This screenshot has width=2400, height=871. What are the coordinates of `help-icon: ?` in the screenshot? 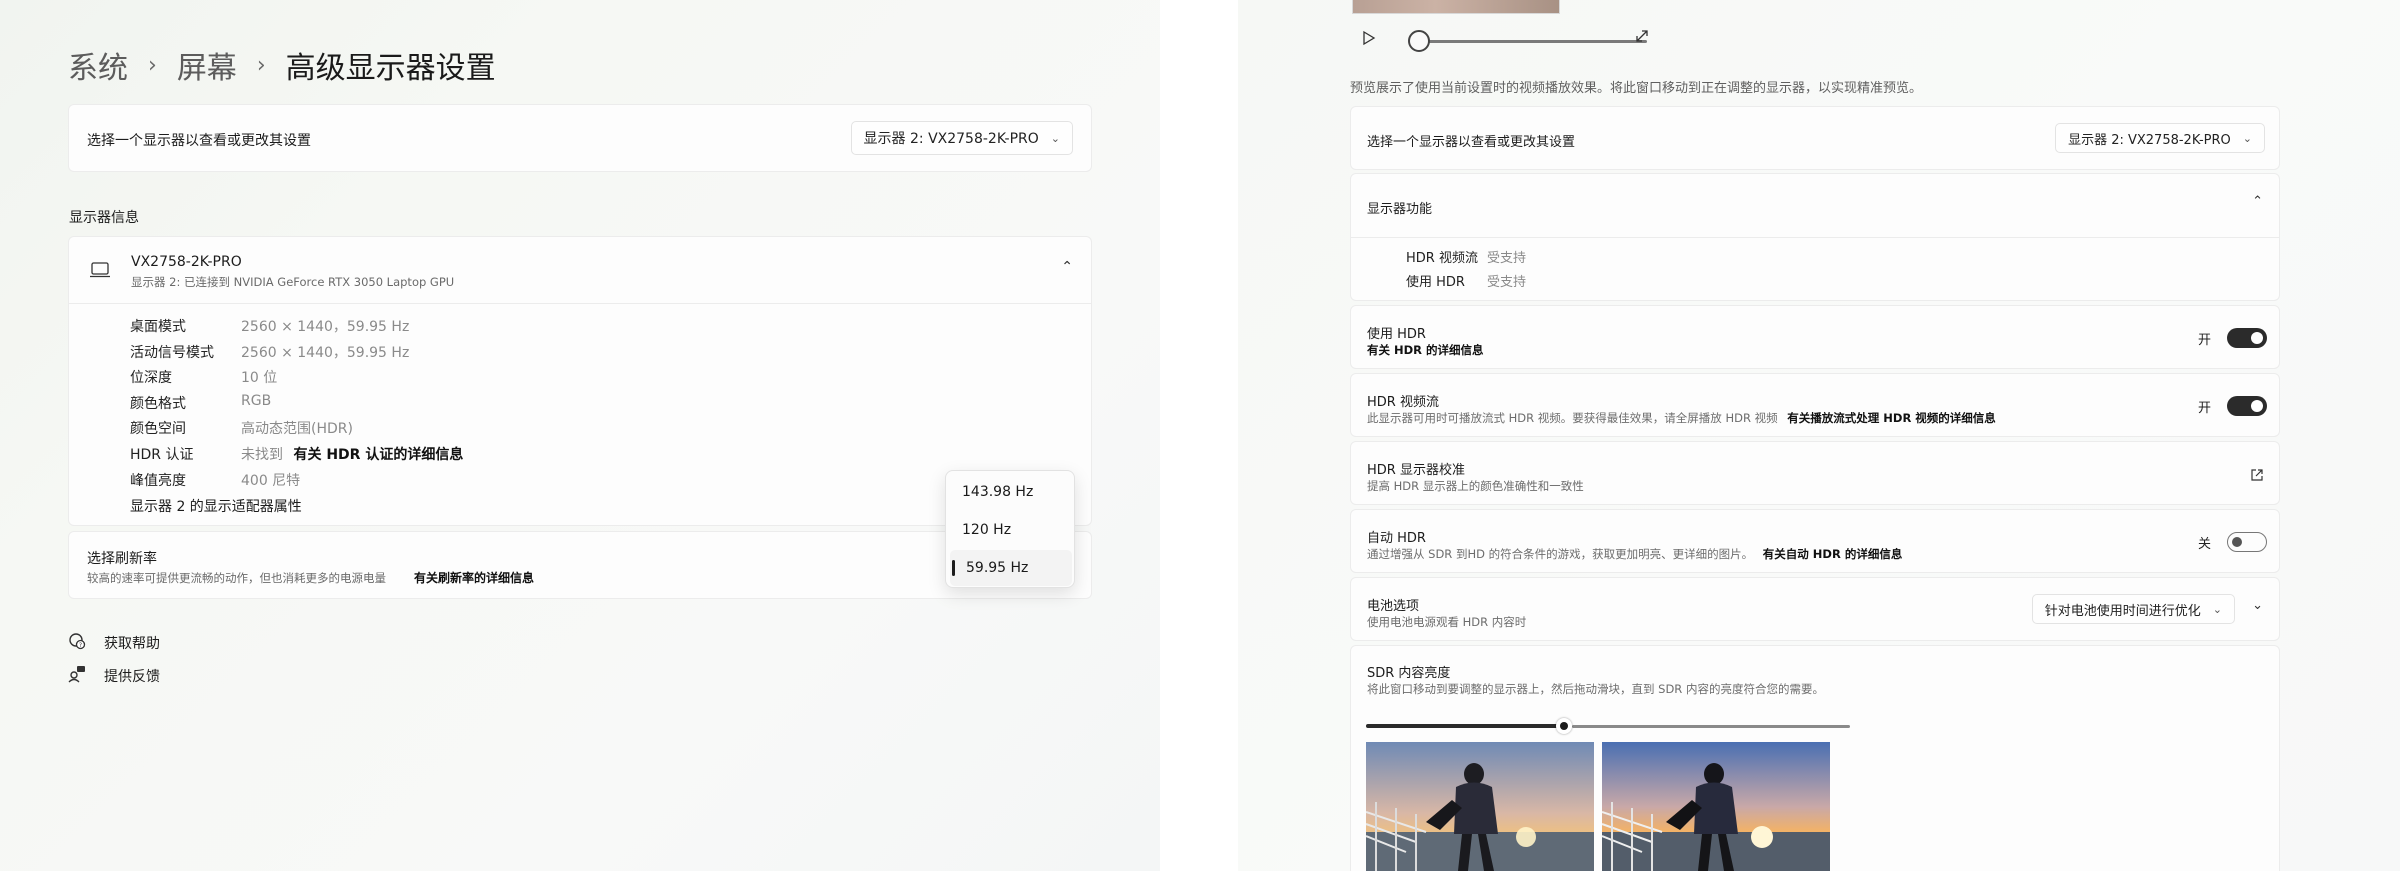 It's located at (86, 643).